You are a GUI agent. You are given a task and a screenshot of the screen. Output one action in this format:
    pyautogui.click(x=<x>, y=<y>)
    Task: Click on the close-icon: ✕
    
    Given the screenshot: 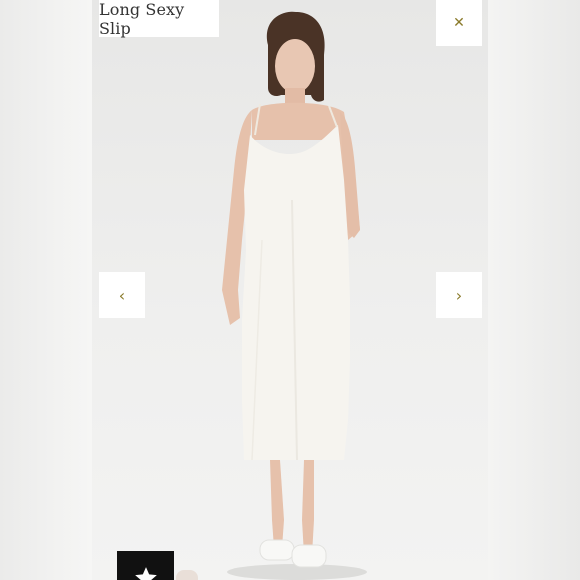 What is the action you would take?
    pyautogui.click(x=459, y=23)
    